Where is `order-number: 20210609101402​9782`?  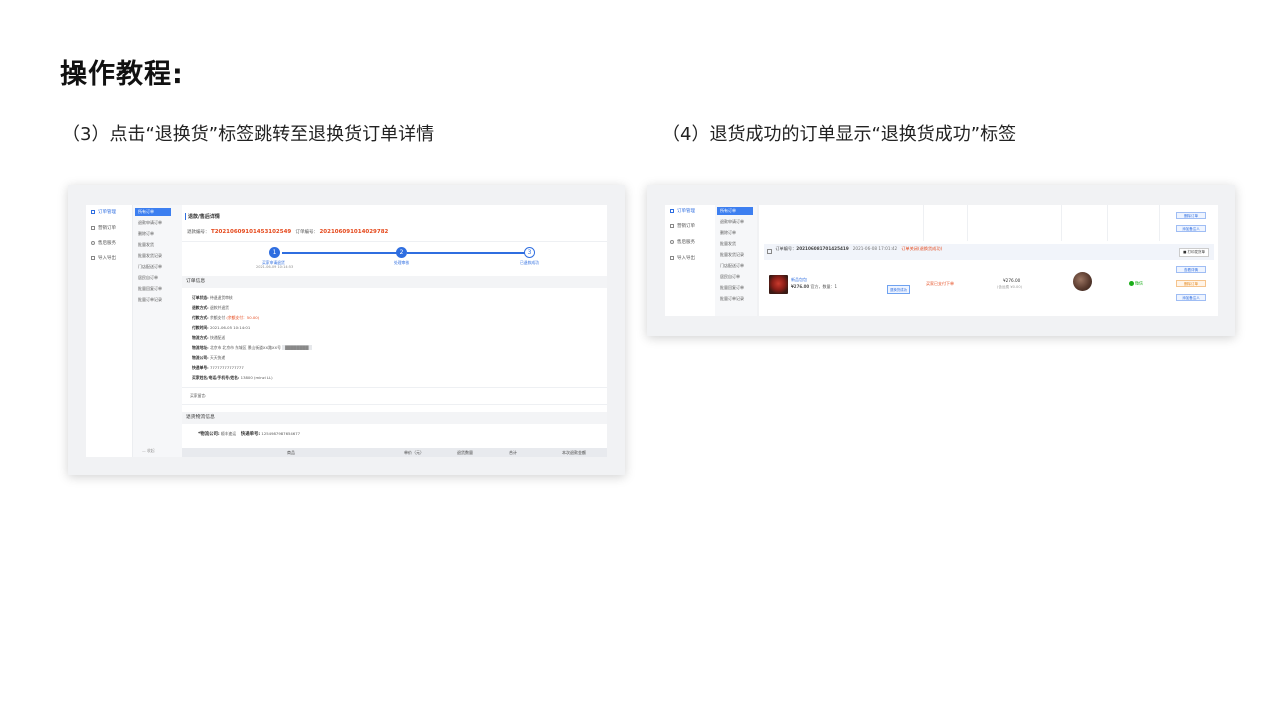 order-number: 20210609101402​9782 is located at coordinates (354, 232).